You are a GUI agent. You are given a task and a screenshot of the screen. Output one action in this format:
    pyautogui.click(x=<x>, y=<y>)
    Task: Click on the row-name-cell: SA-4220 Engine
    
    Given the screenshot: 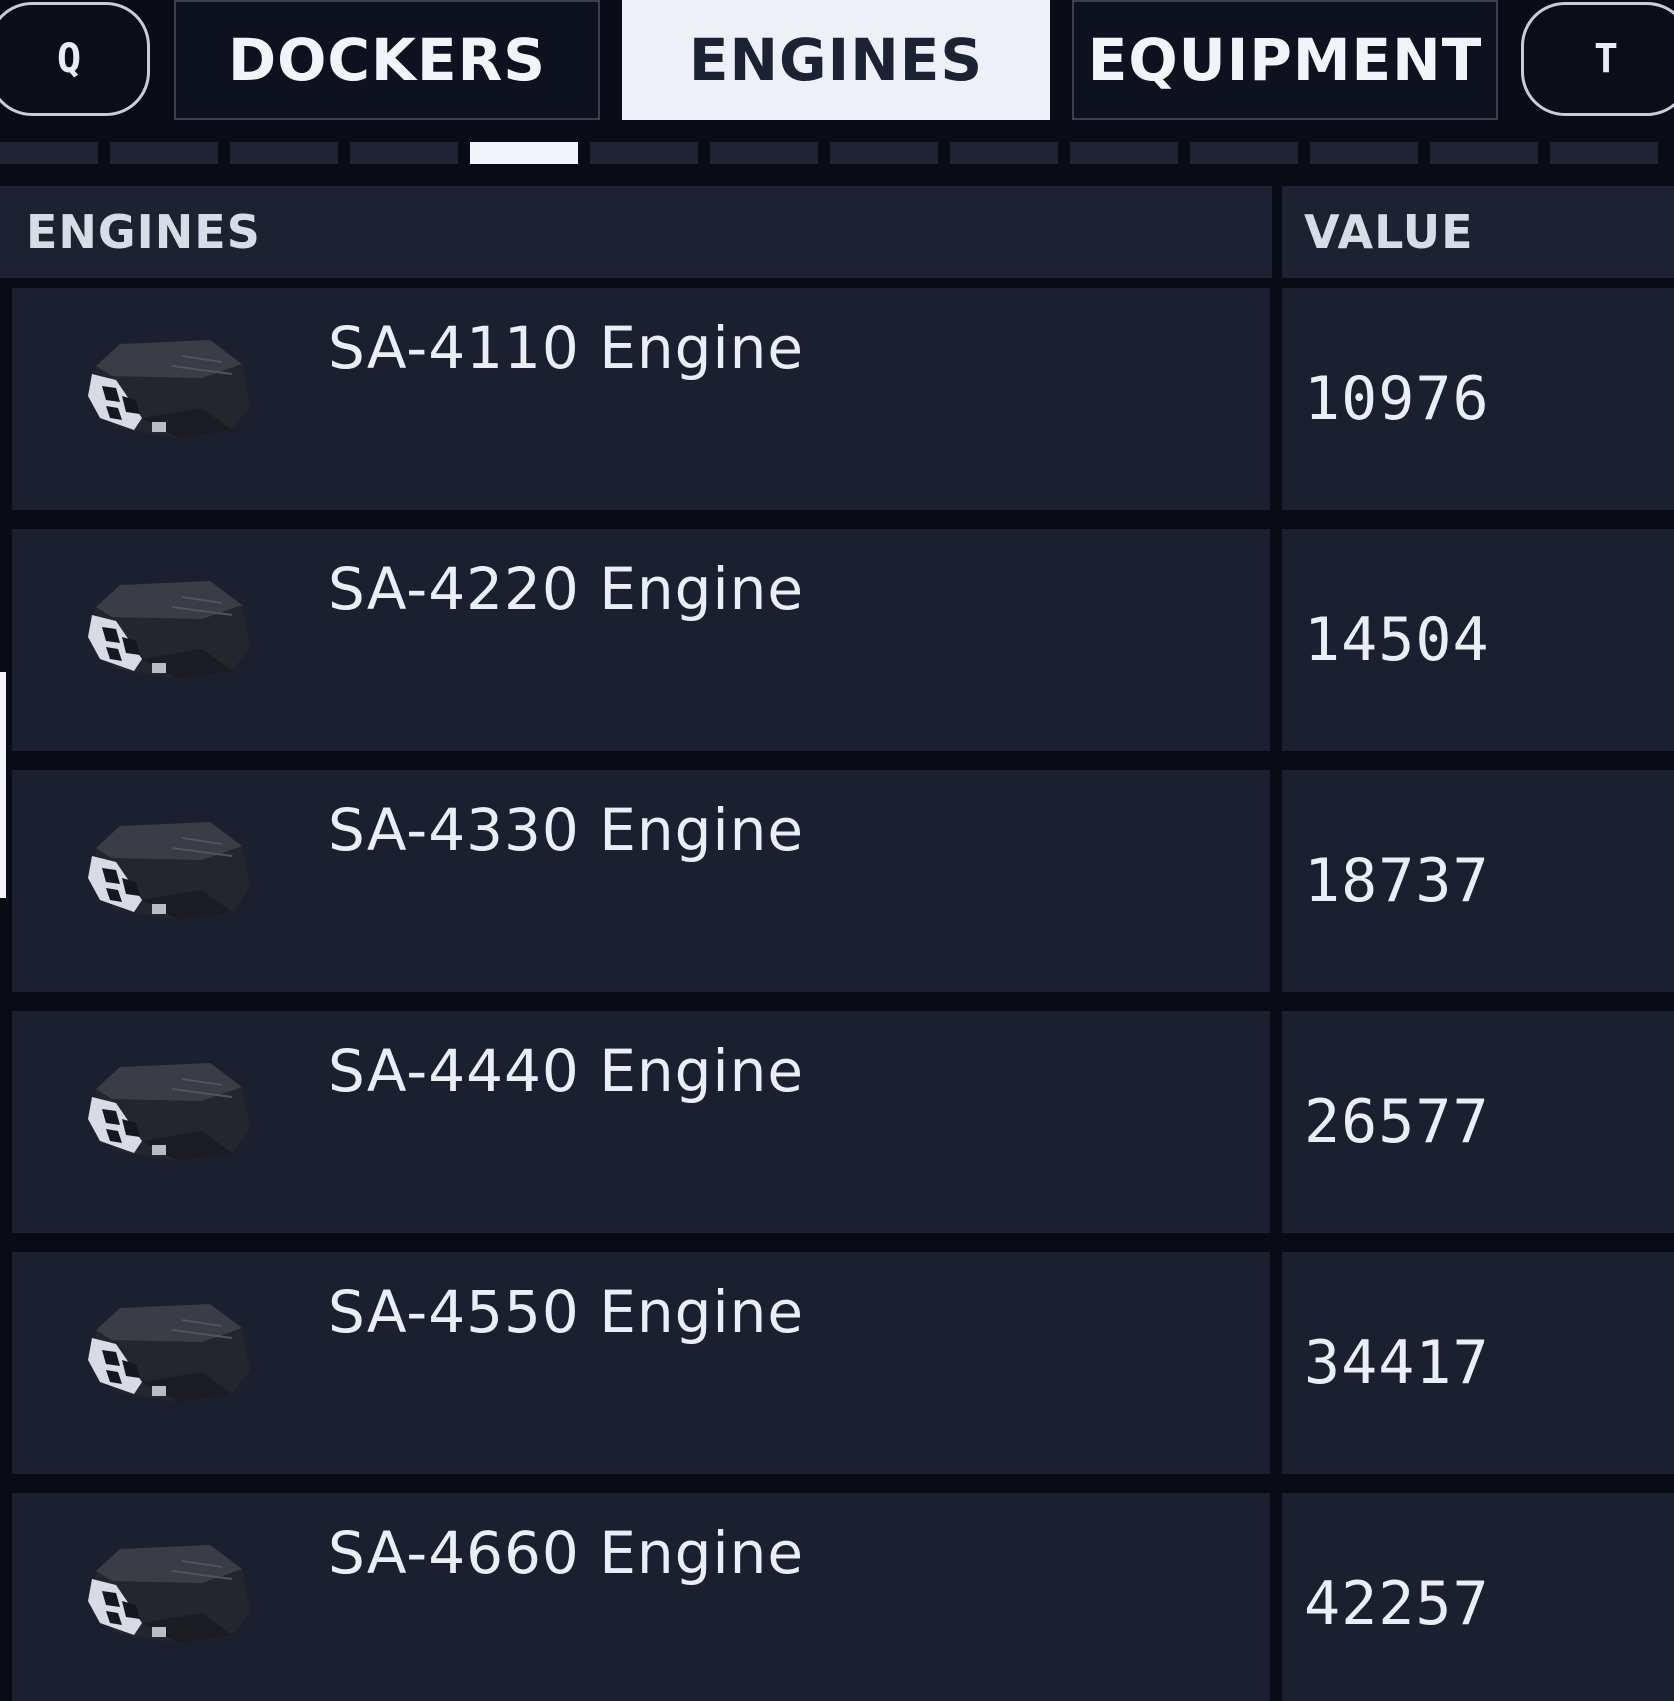 What is the action you would take?
    pyautogui.click(x=641, y=640)
    